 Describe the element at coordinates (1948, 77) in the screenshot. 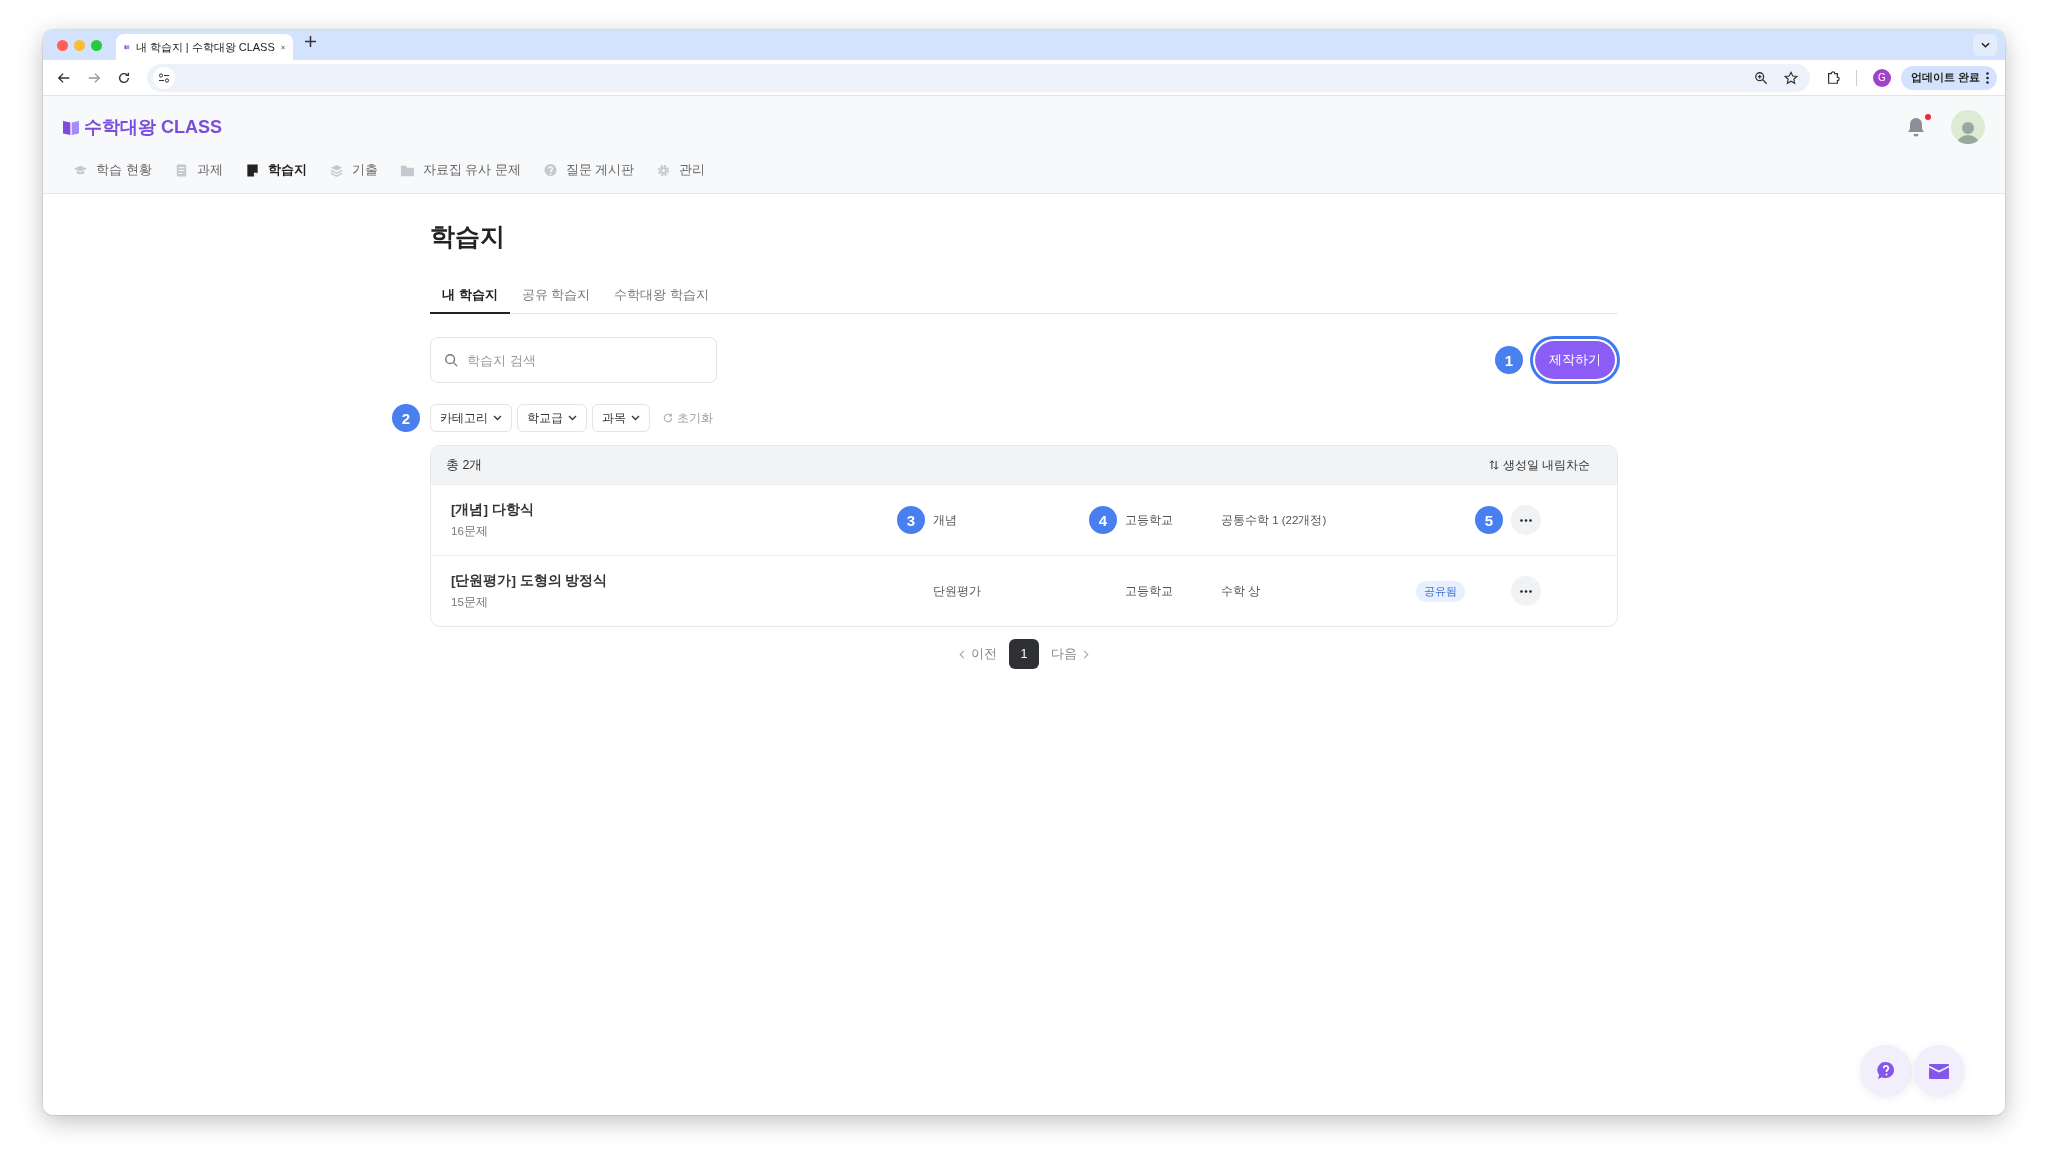

I see `update-button: 업데이트 완료` at that location.